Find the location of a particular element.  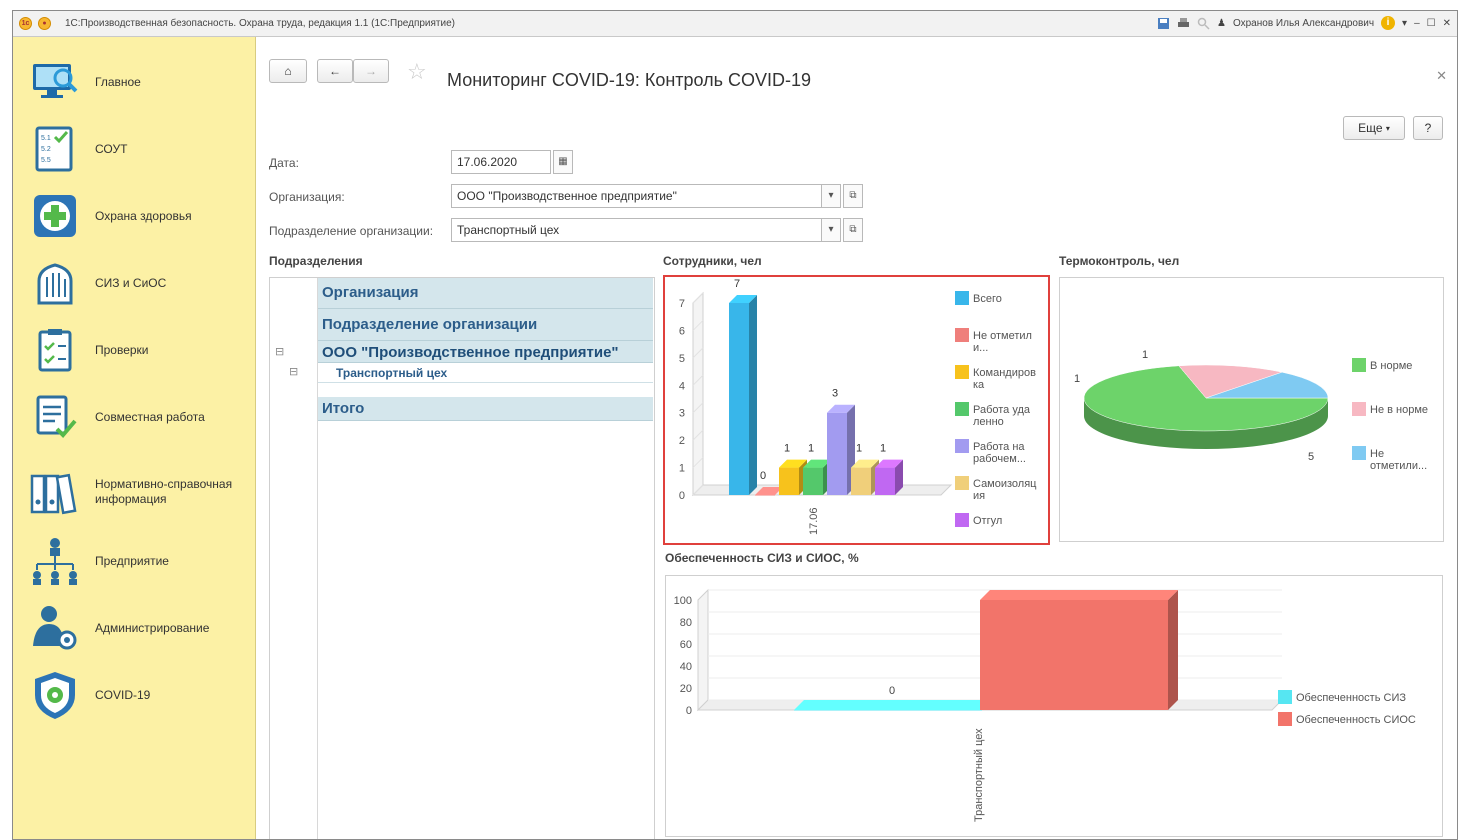

pie-value-label: 1 is located at coordinates (1145, 355).